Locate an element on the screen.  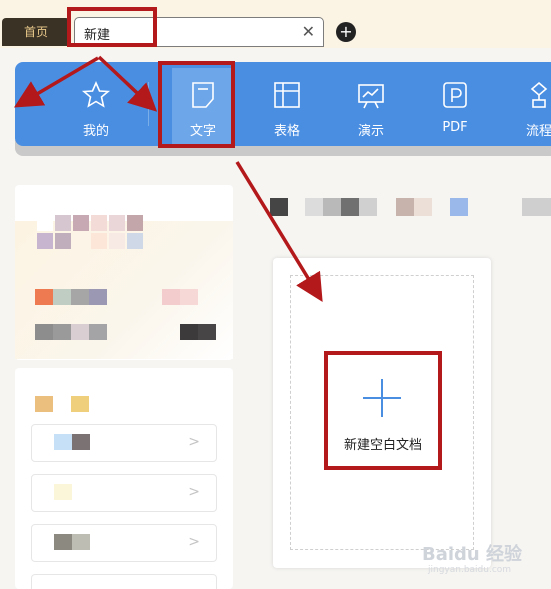
tool-flow: 流程 is located at coordinates (529, 104).